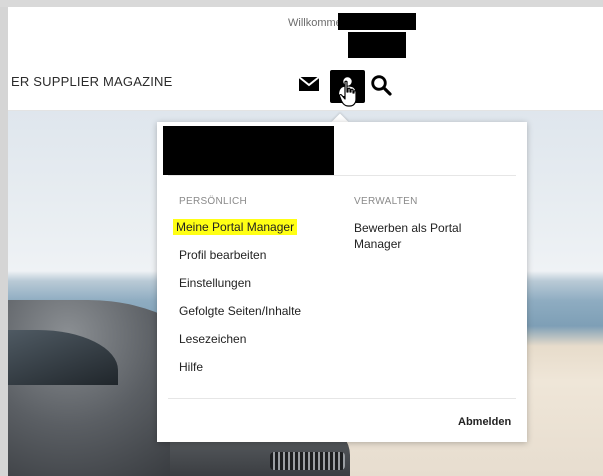 The image size is (603, 476). I want to click on brand-title: ER SUPPLIER MAGAZINE, so click(91, 81).